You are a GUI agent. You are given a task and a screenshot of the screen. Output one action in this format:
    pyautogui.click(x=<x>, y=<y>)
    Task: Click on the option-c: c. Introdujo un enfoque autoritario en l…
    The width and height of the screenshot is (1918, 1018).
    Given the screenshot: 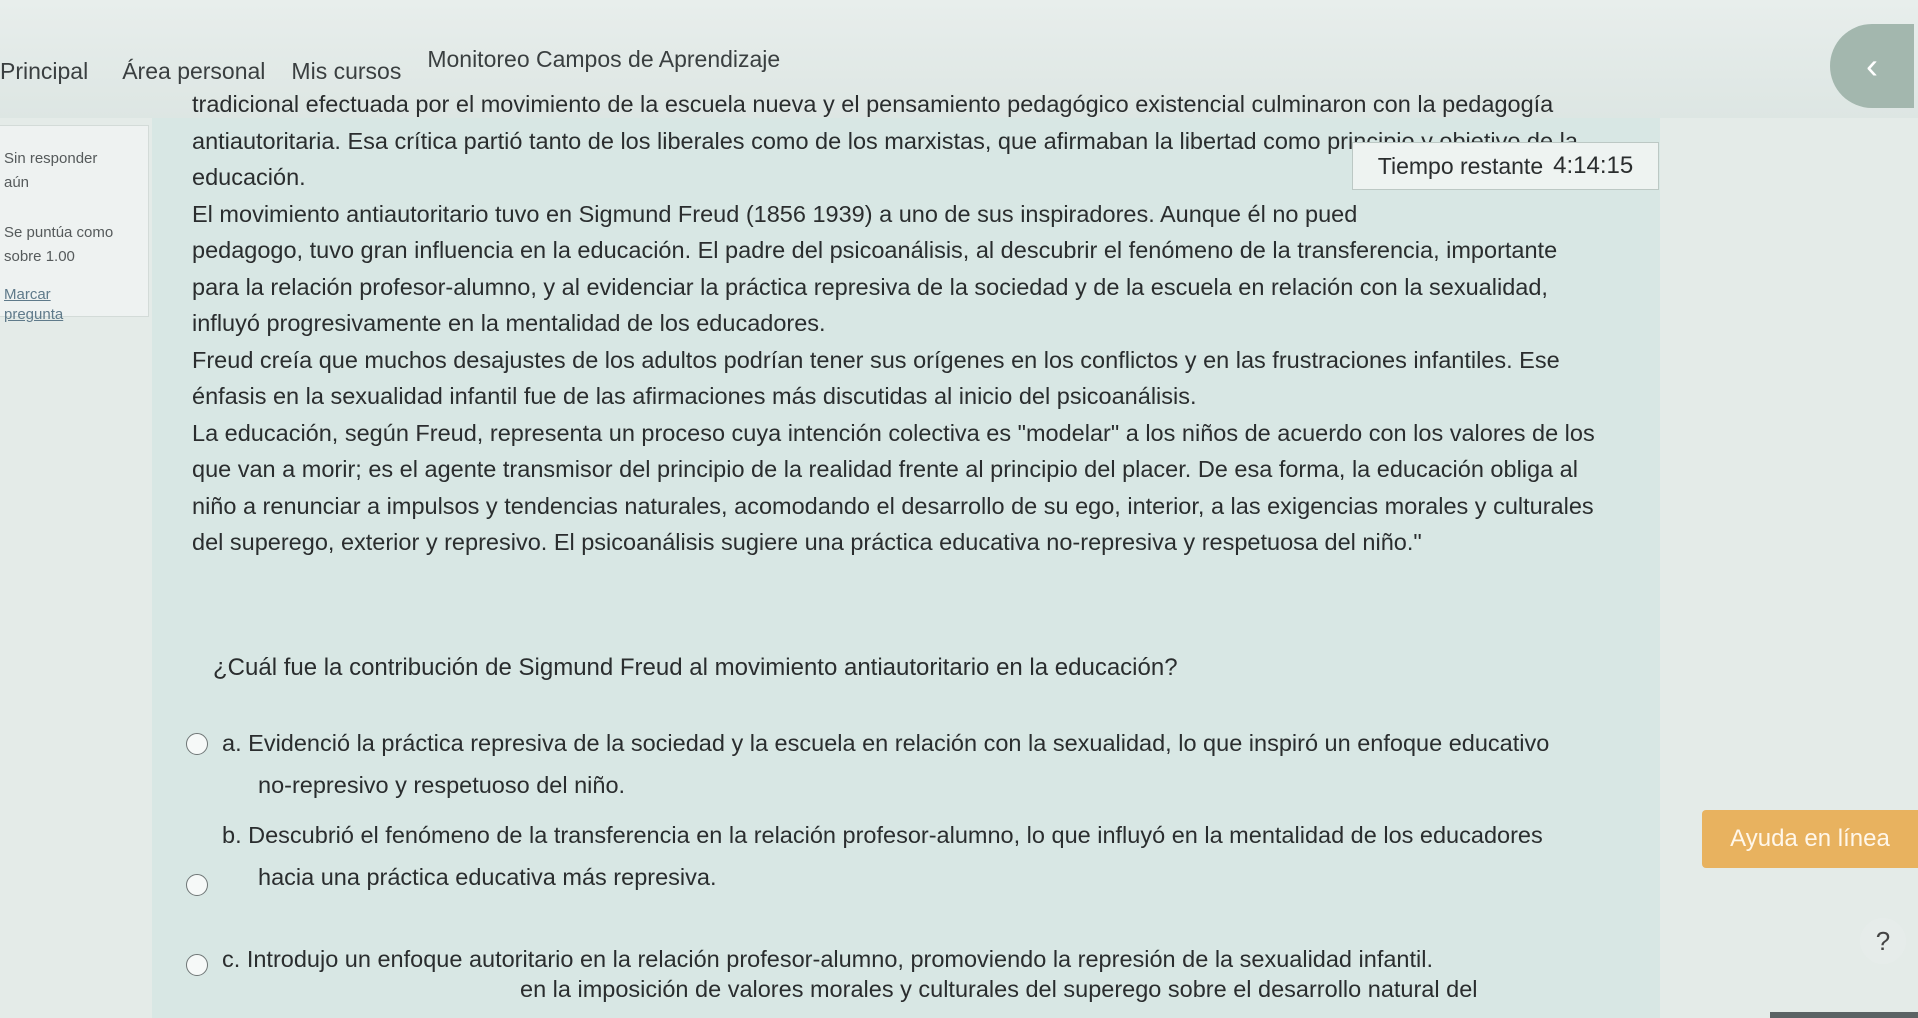 What is the action you would take?
    pyautogui.click(x=809, y=944)
    